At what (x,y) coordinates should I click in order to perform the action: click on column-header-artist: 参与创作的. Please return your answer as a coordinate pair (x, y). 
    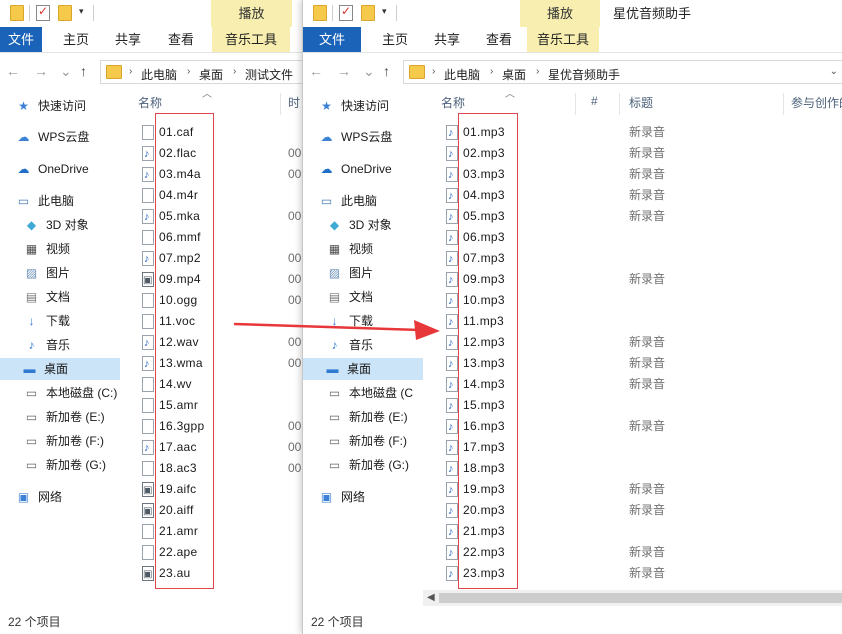
    Looking at the image, I should click on (816, 102).